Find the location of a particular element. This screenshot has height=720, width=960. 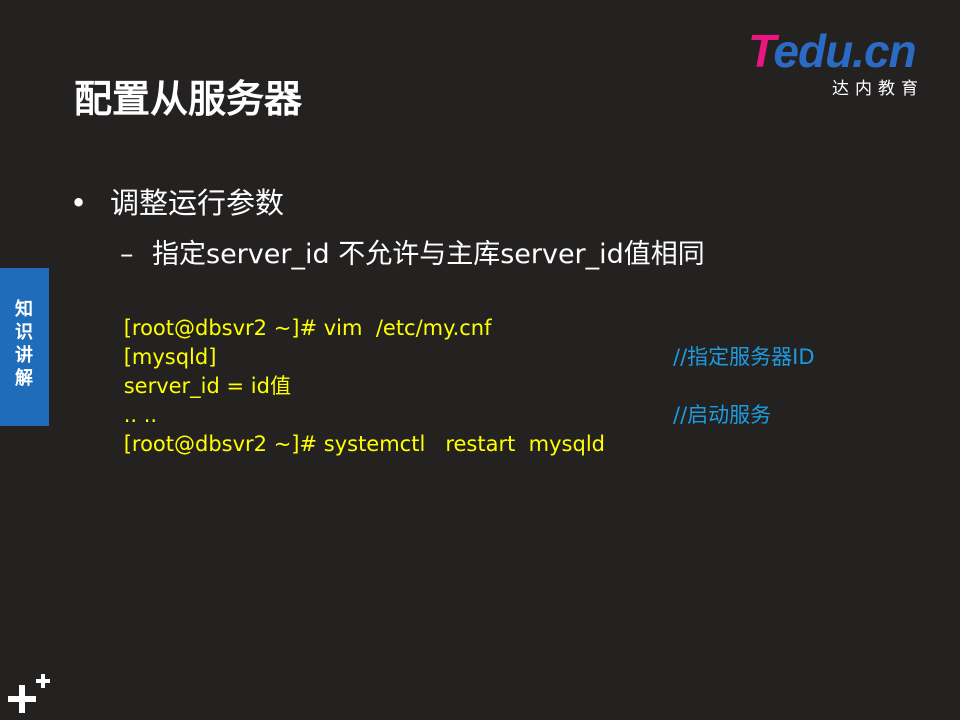

side-tab: 知识讲解 is located at coordinates (24, 347).